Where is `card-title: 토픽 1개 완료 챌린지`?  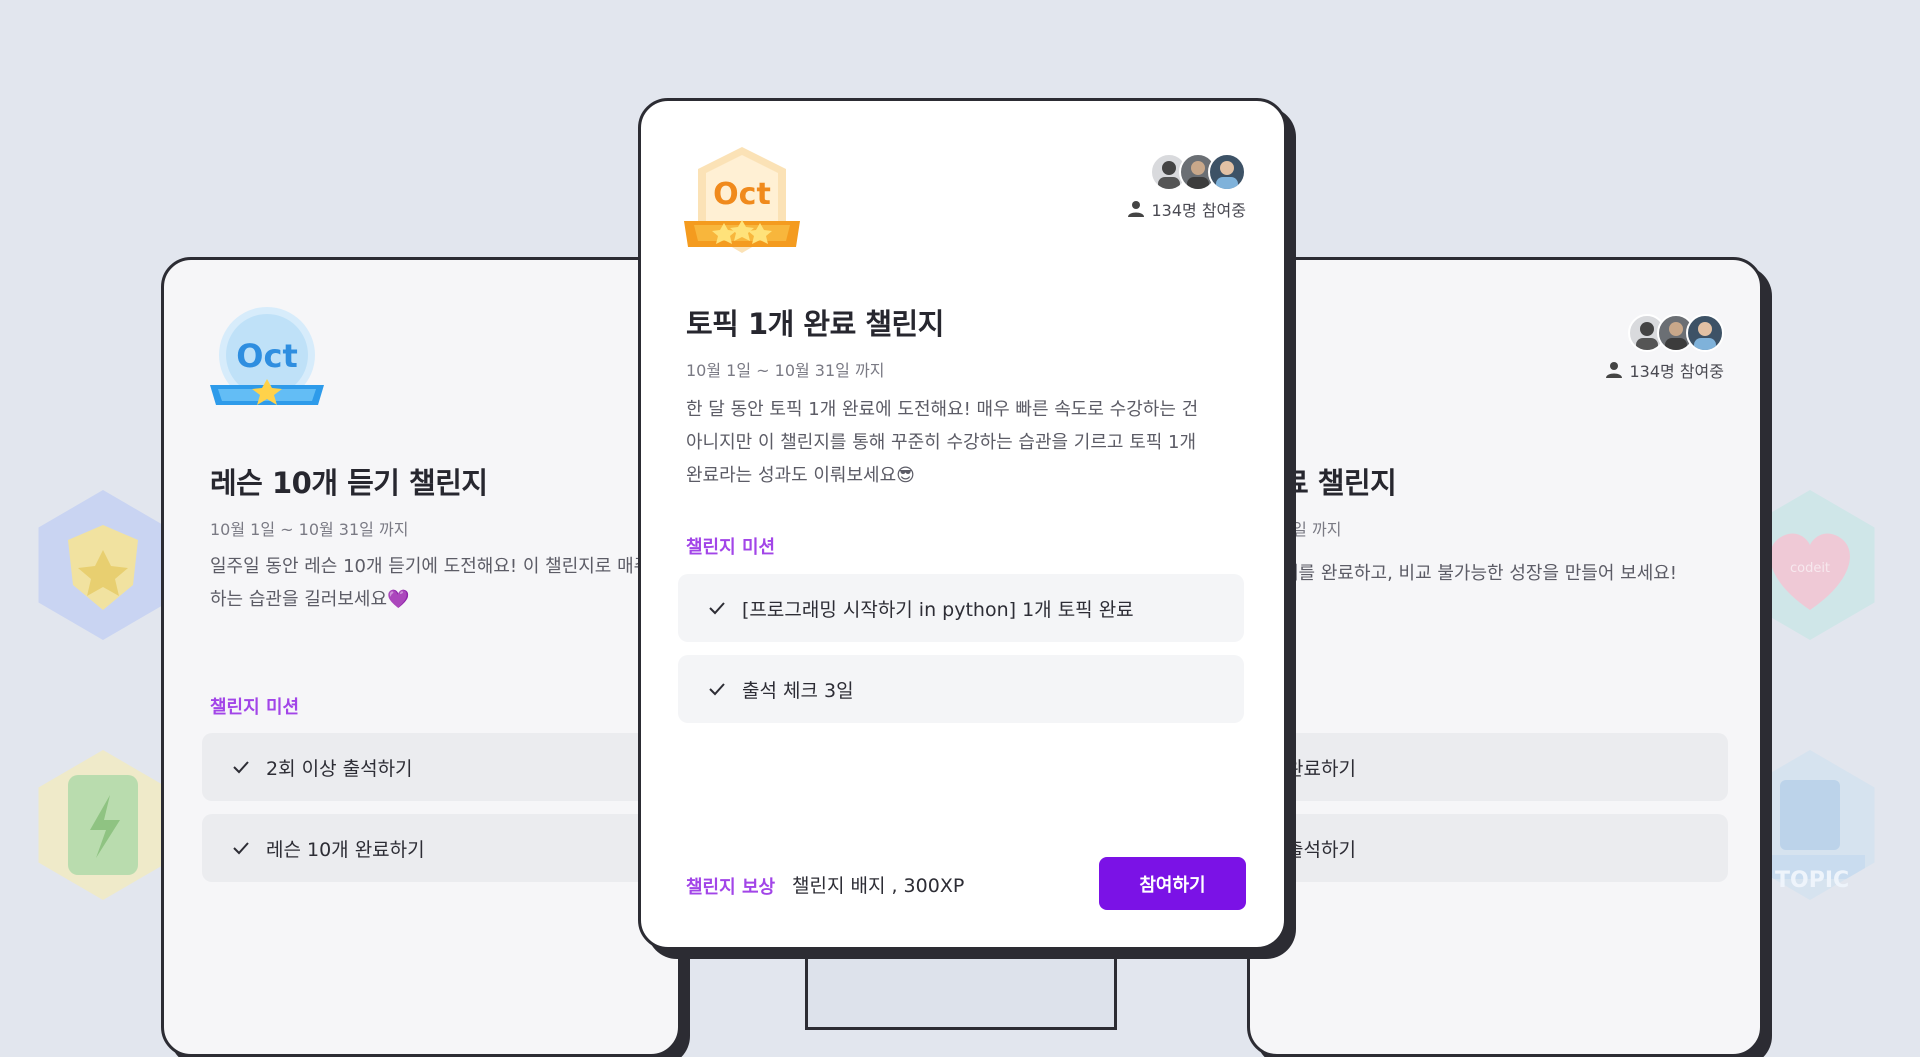
card-title: 토픽 1개 완료 챌린지 is located at coordinates (815, 324).